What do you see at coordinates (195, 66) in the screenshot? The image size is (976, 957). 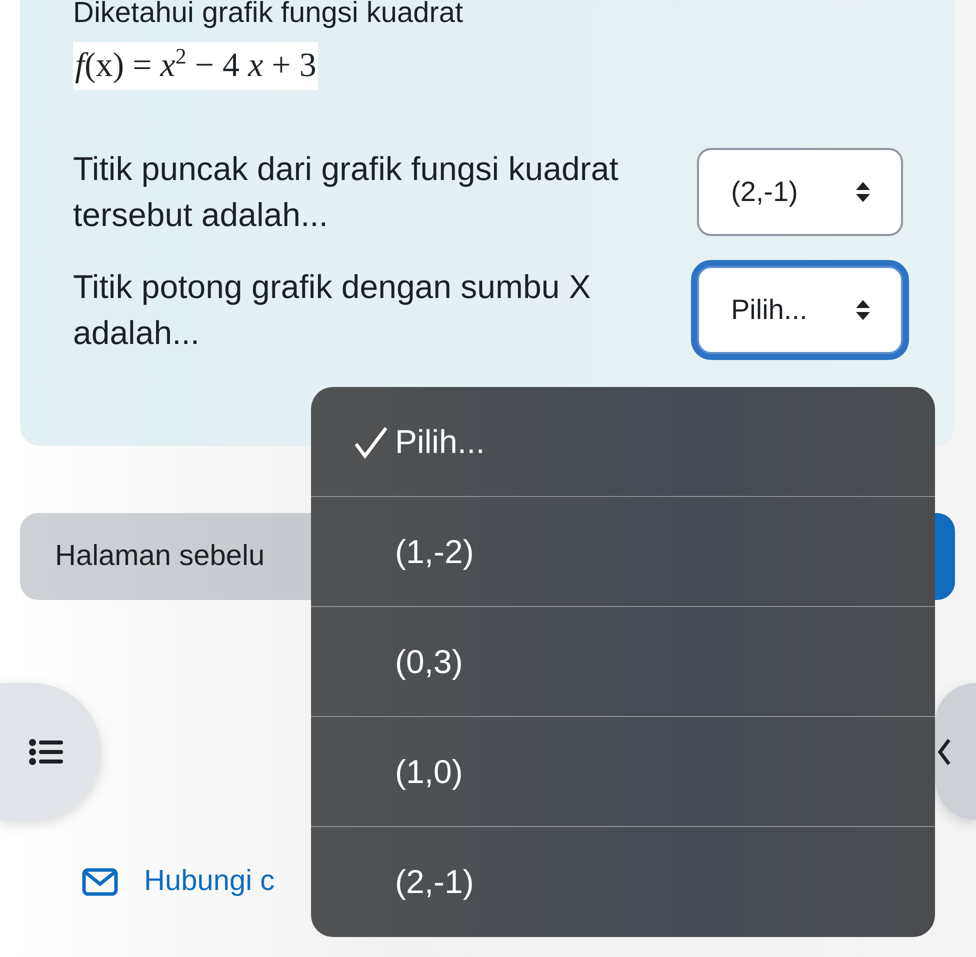 I see `formula: f(x) = x$^{2}$ − 4 x + 3` at bounding box center [195, 66].